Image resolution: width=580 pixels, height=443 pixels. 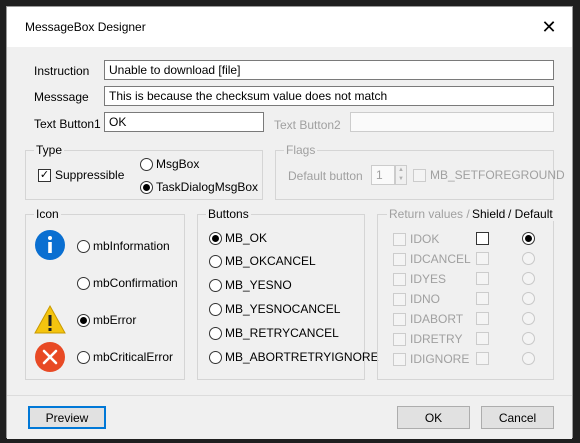 What do you see at coordinates (425, 299) in the screenshot?
I see `return-value-label: IDNO` at bounding box center [425, 299].